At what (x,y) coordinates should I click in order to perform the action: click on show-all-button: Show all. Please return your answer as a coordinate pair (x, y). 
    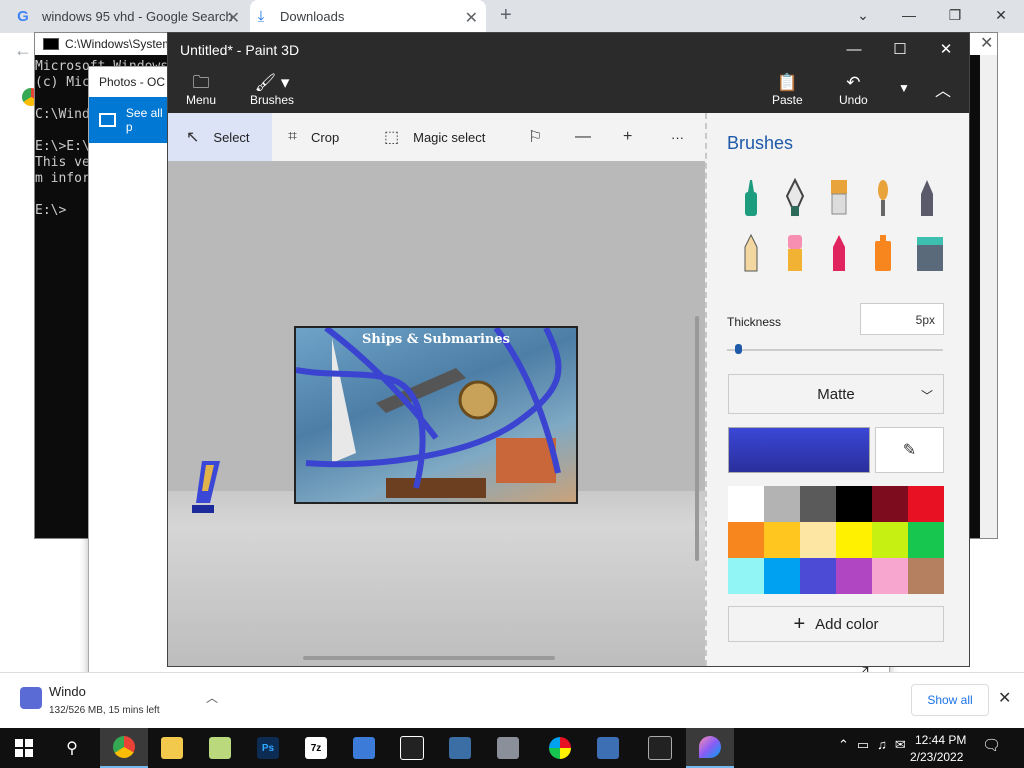
    Looking at the image, I should click on (950, 700).